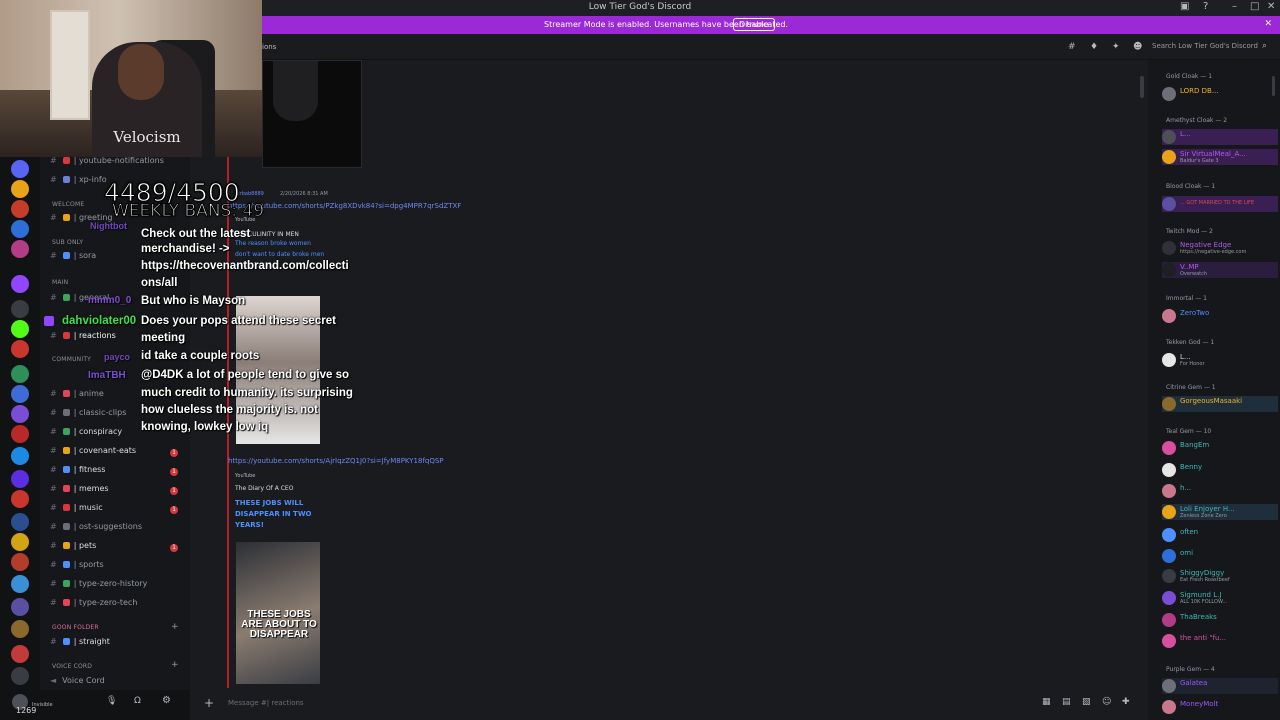  Describe the element at coordinates (77, 567) in the screenshot. I see `channel-item: # | sports` at that location.